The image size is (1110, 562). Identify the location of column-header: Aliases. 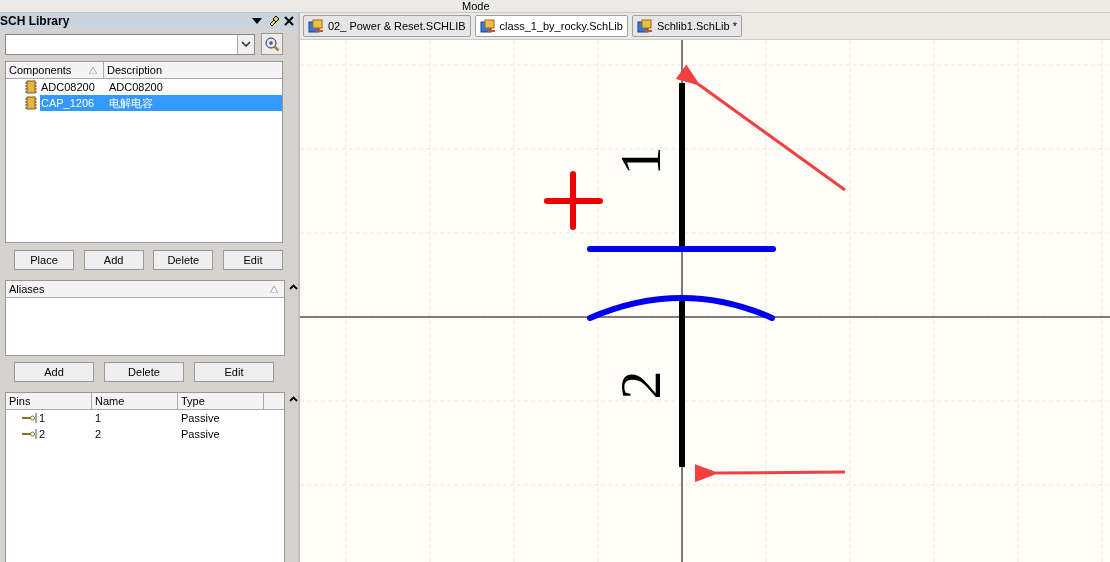
(145, 289).